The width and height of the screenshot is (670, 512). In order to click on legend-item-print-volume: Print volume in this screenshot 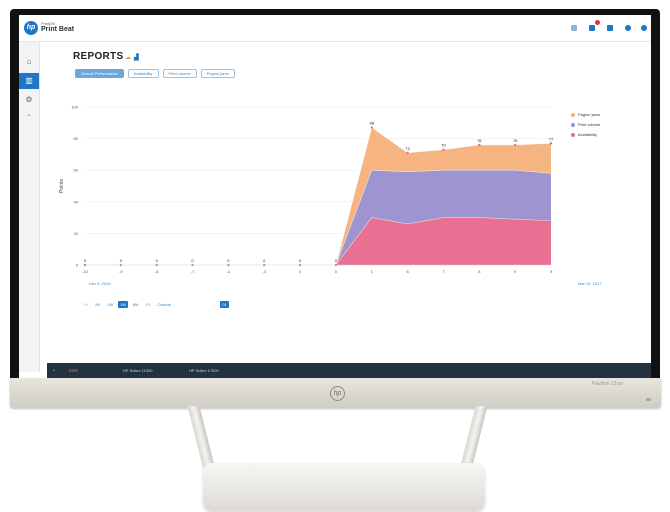, I will do `click(585, 124)`.